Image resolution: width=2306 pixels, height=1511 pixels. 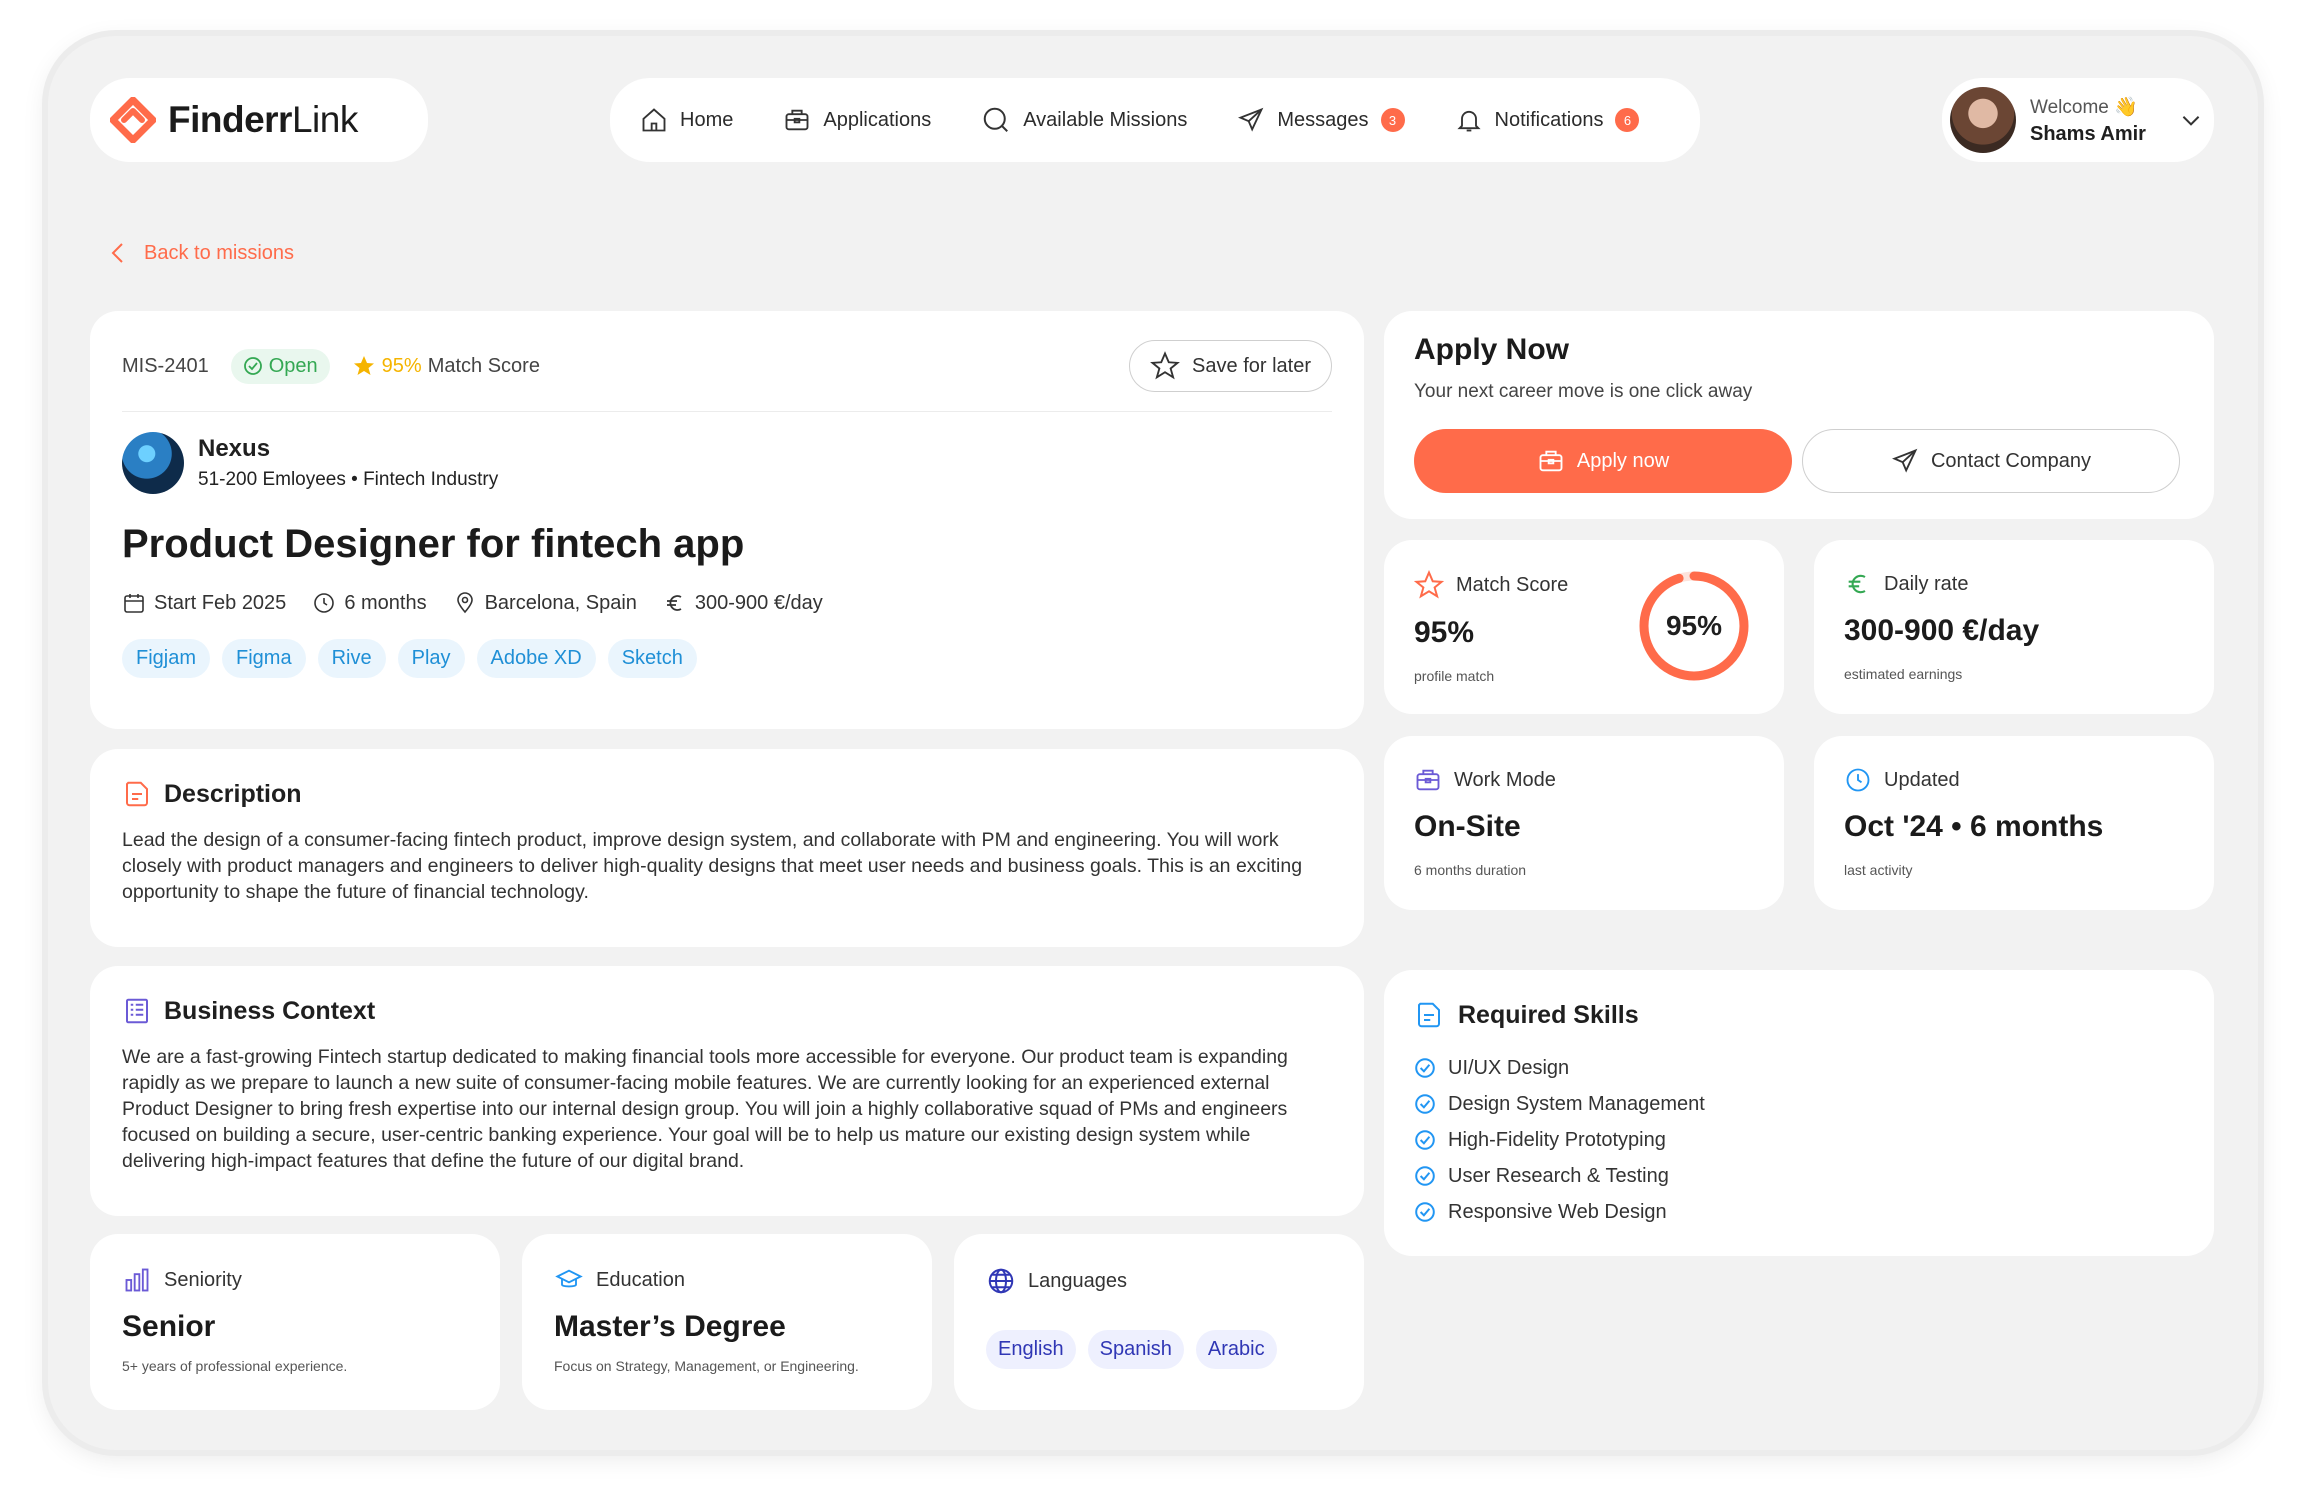 What do you see at coordinates (545, 603) in the screenshot?
I see `location: Barcelona, Spain` at bounding box center [545, 603].